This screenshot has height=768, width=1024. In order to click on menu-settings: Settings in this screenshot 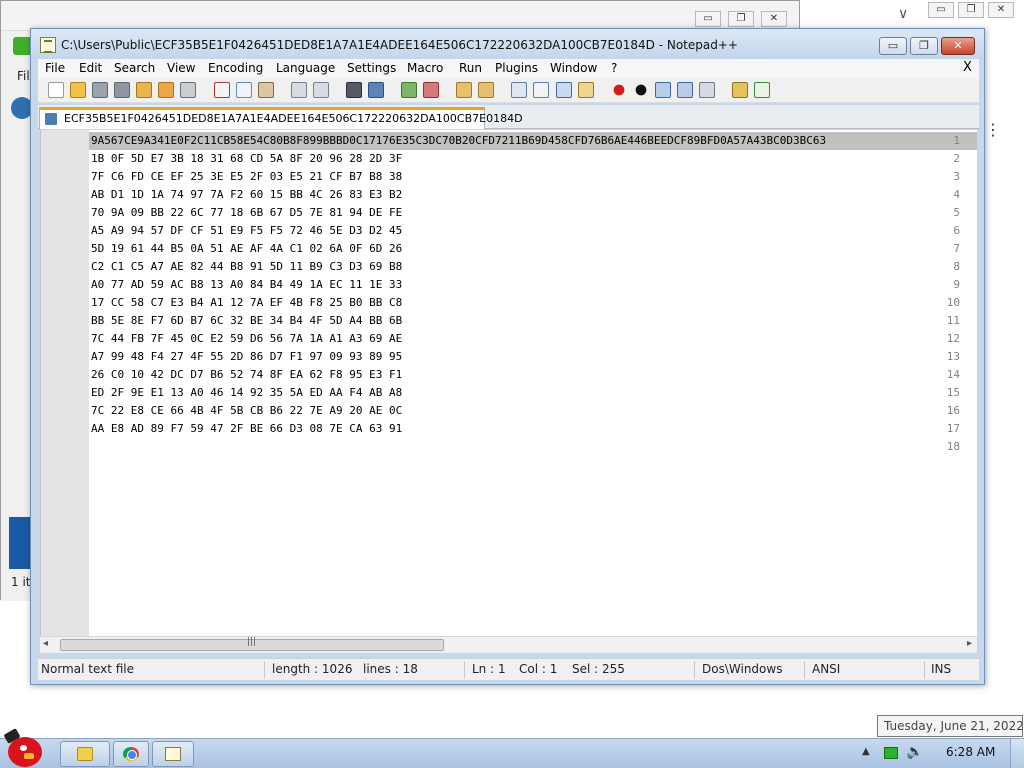, I will do `click(371, 68)`.